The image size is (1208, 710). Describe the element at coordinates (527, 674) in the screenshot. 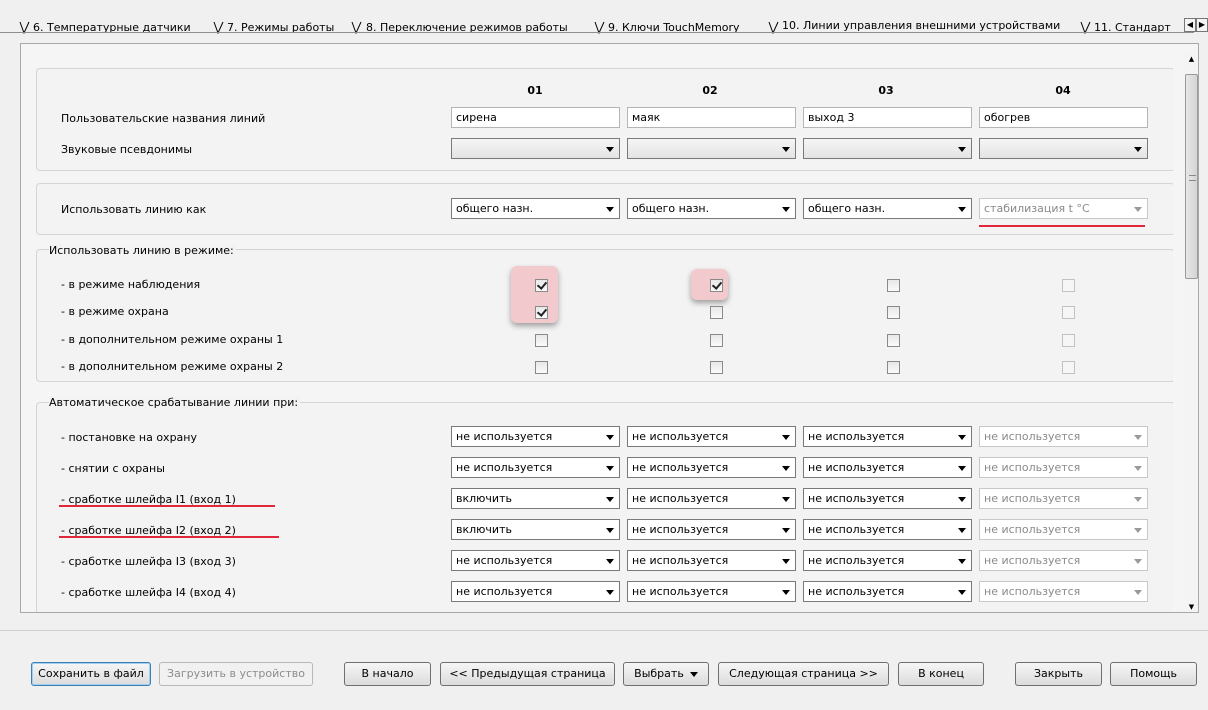

I see `previous-page-button: << Предыдущая страница` at that location.